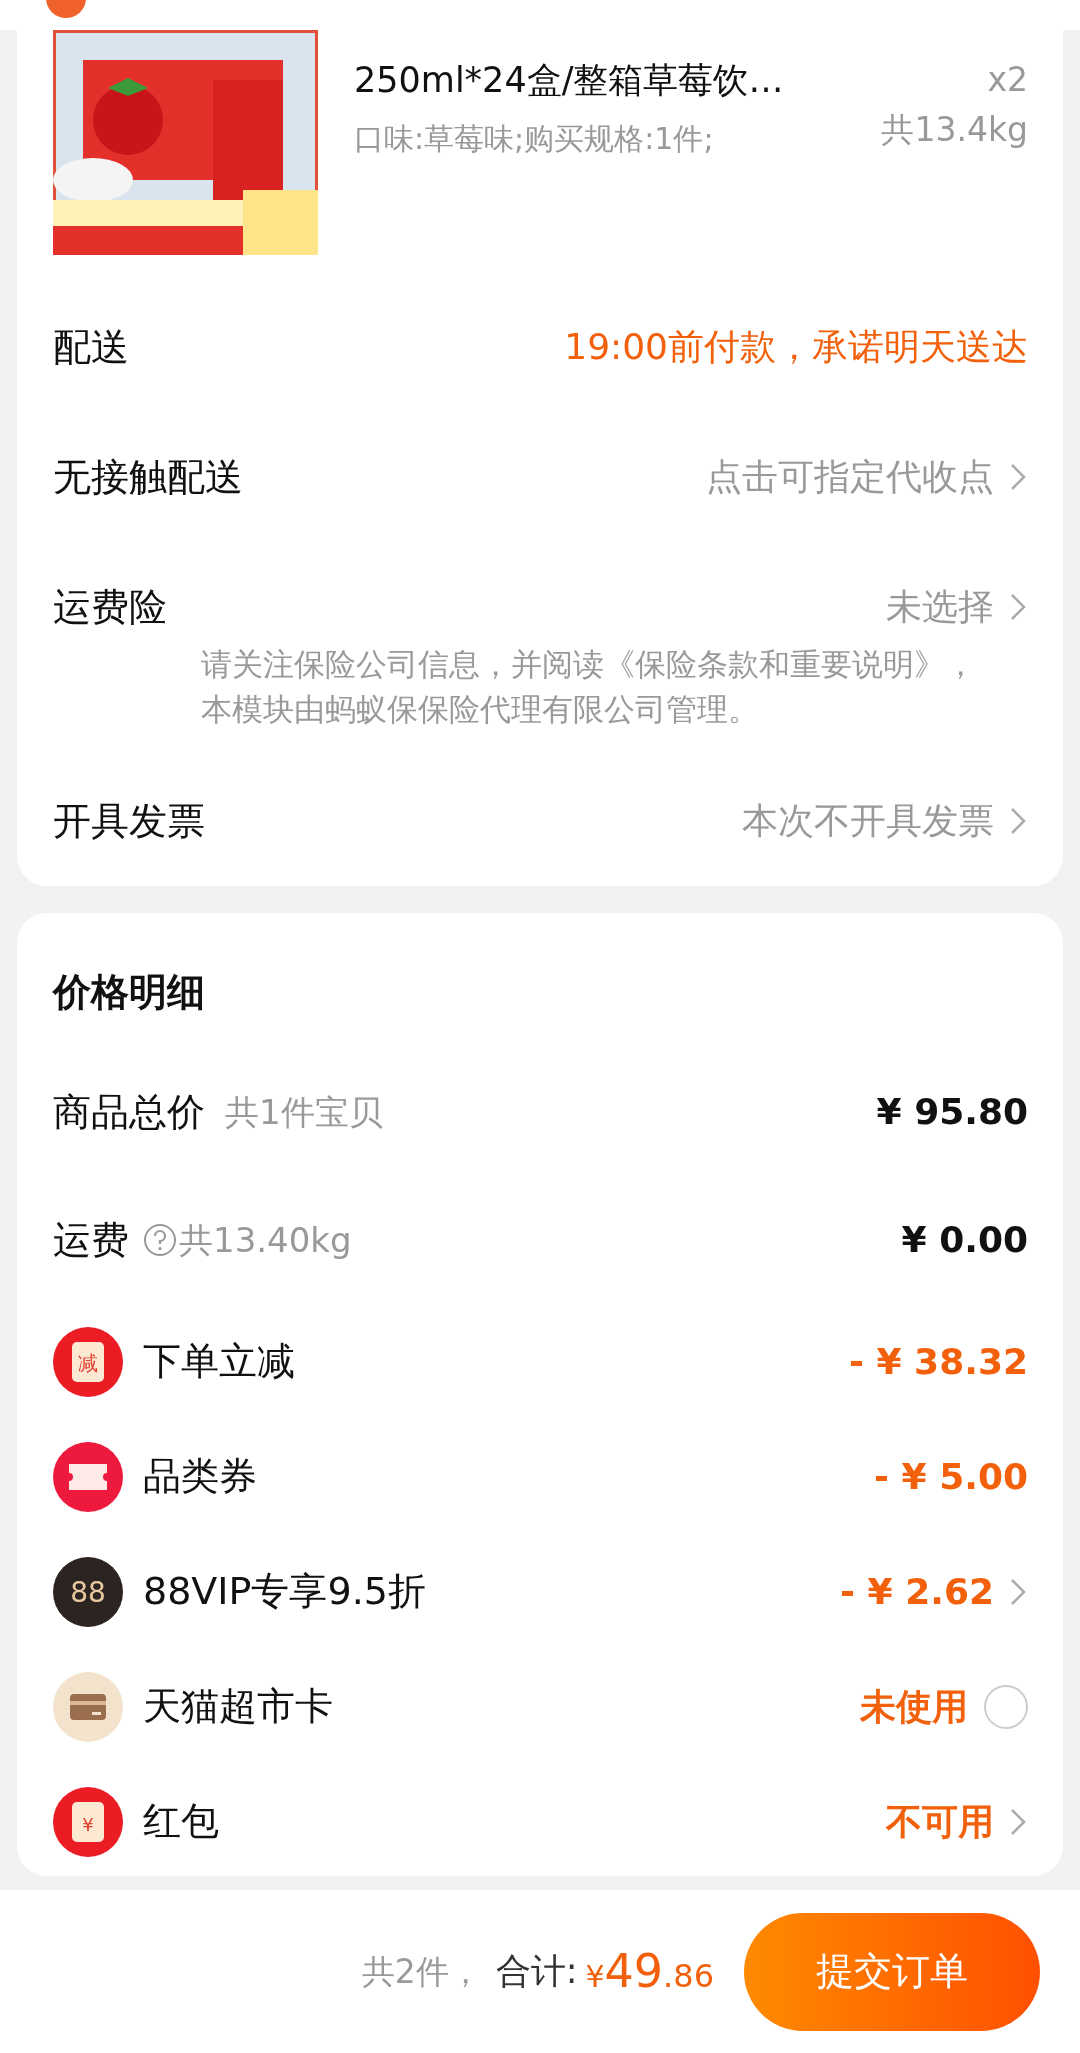 This screenshot has width=1080, height=2053. What do you see at coordinates (421, 1971) in the screenshot?
I see `item-total-count: 共2件，` at bounding box center [421, 1971].